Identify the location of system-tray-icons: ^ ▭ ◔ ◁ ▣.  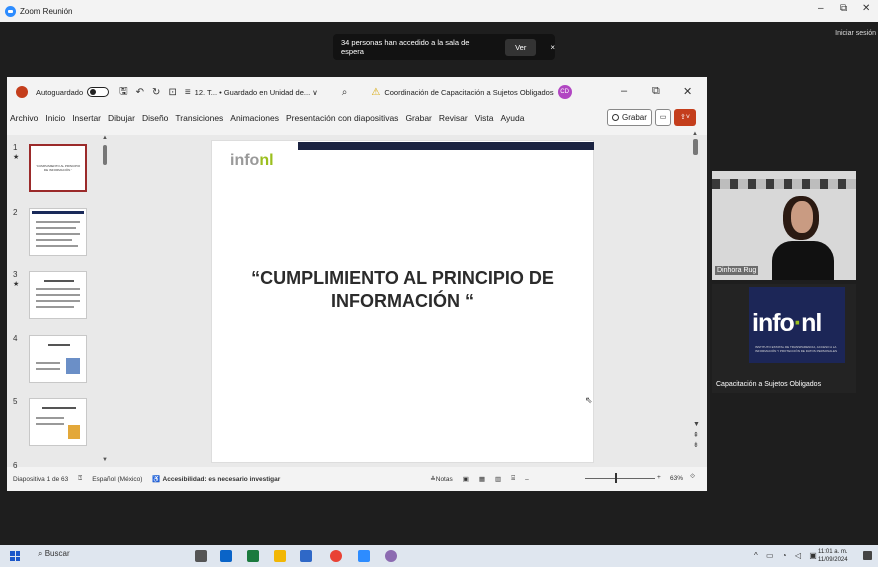
(787, 555).